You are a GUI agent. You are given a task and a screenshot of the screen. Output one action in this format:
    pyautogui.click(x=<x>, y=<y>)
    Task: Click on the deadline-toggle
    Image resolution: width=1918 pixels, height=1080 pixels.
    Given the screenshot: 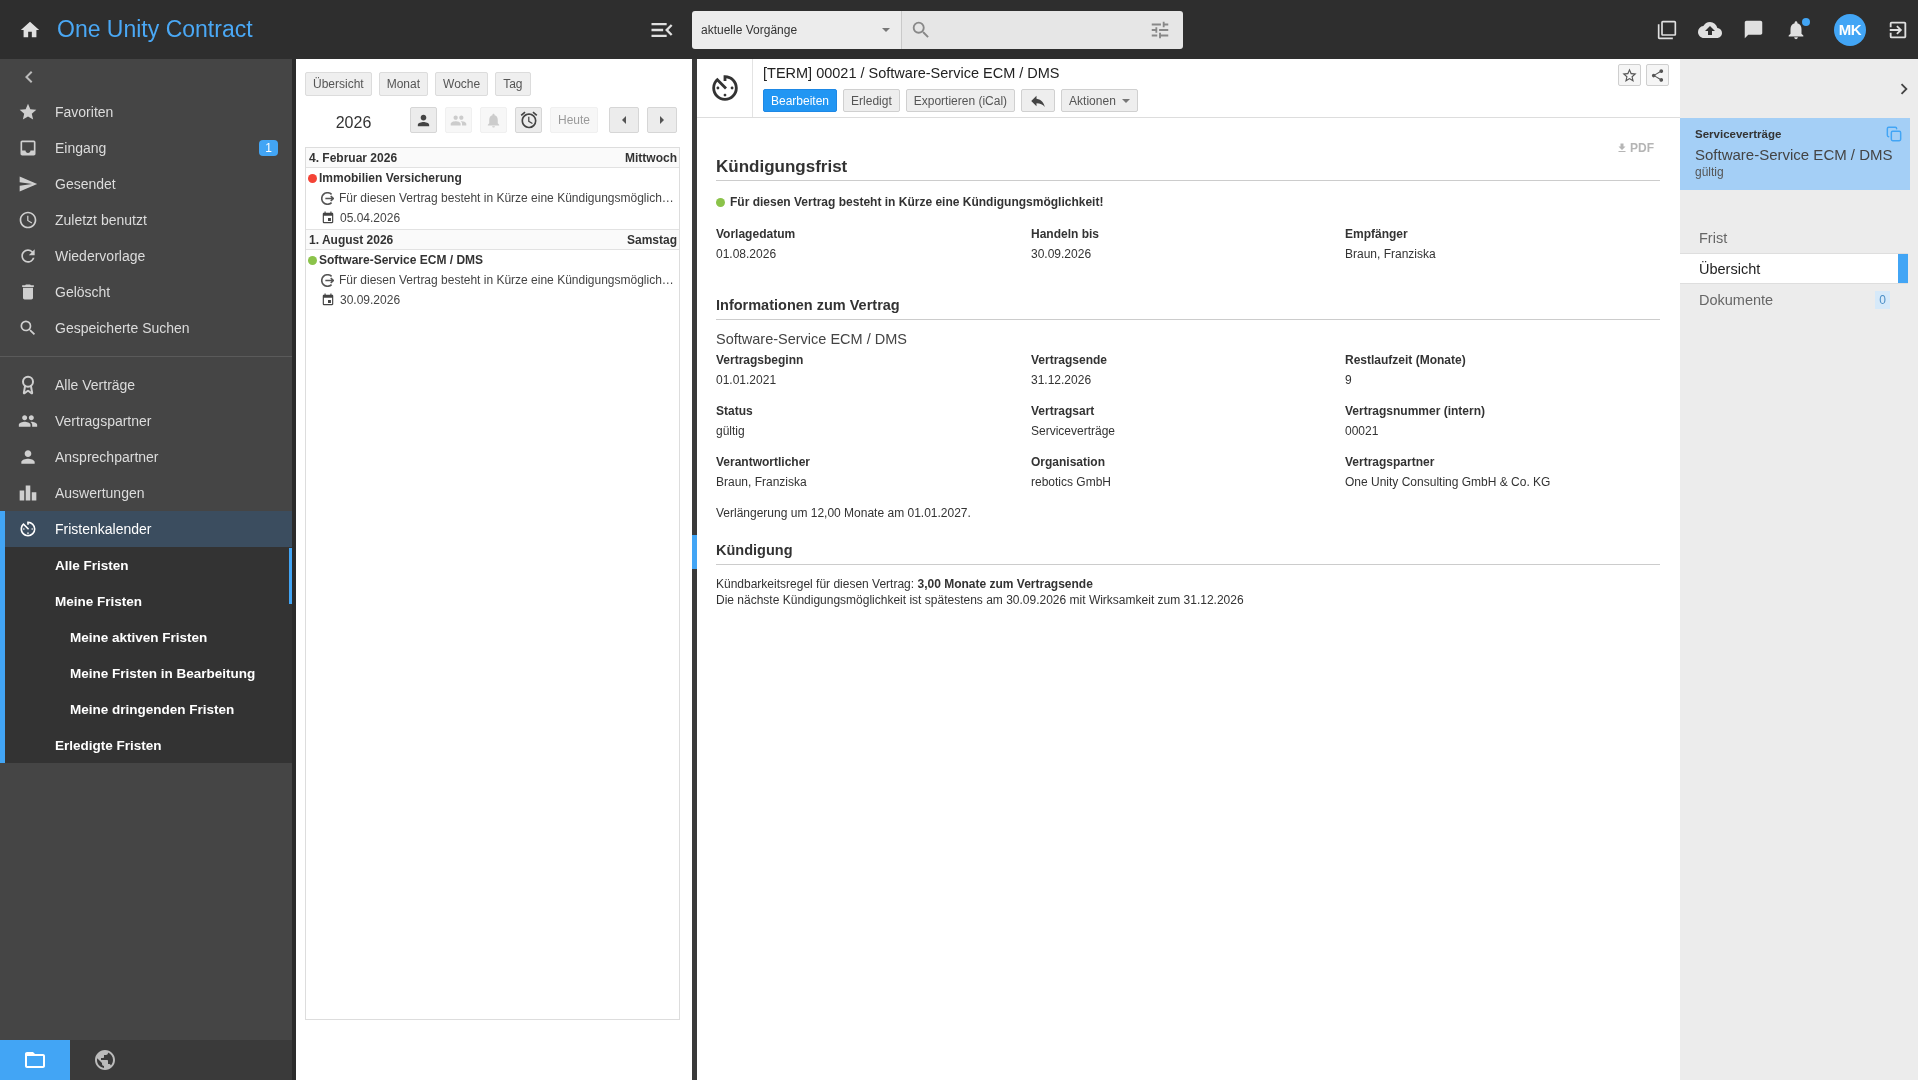 What is the action you would take?
    pyautogui.click(x=528, y=120)
    